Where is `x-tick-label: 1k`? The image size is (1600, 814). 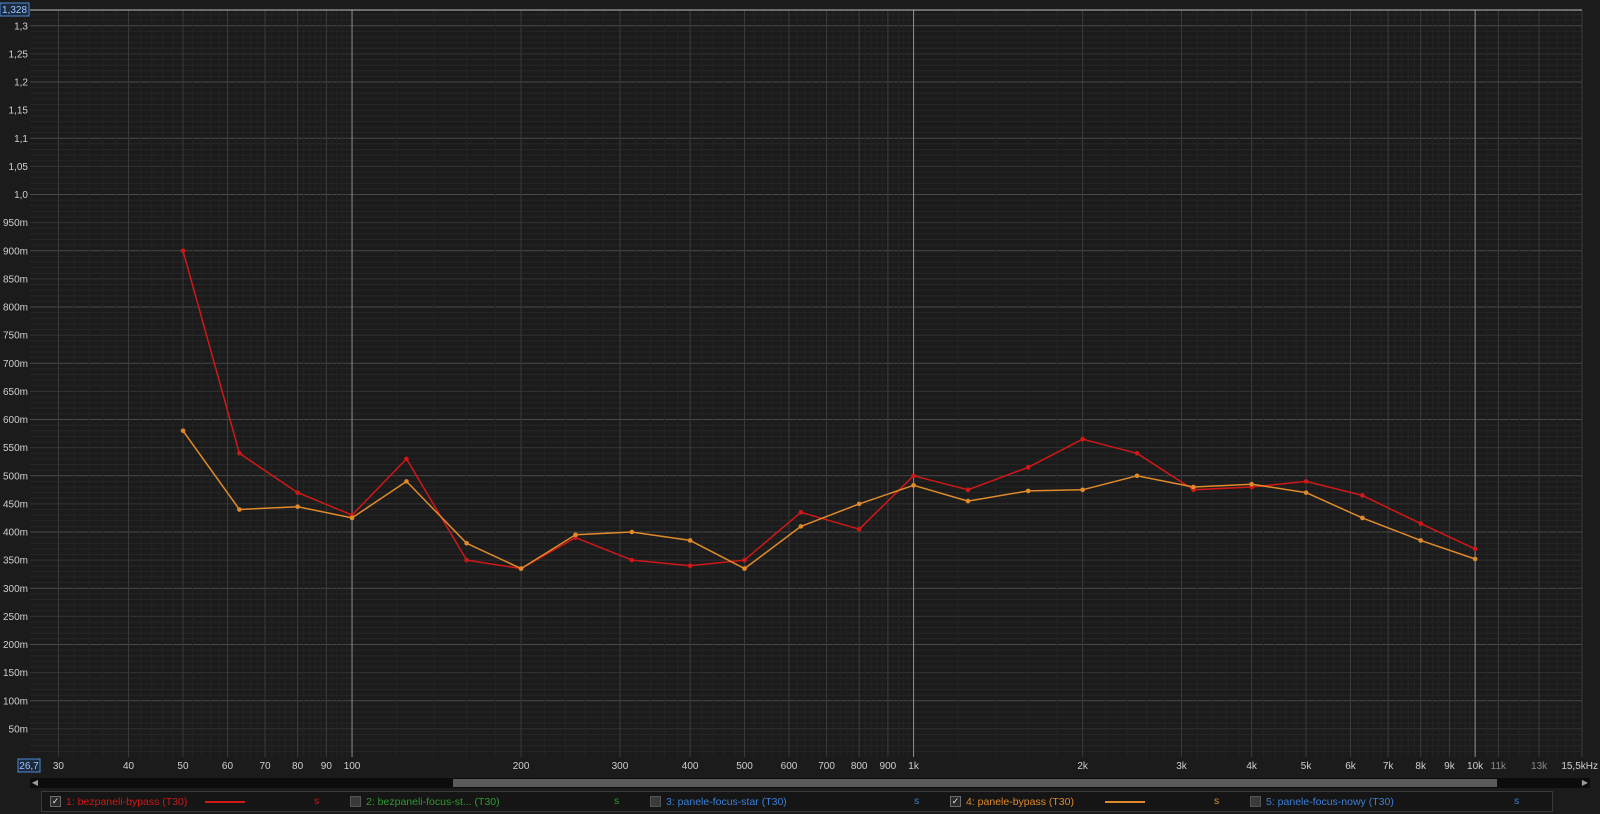 x-tick-label: 1k is located at coordinates (914, 766).